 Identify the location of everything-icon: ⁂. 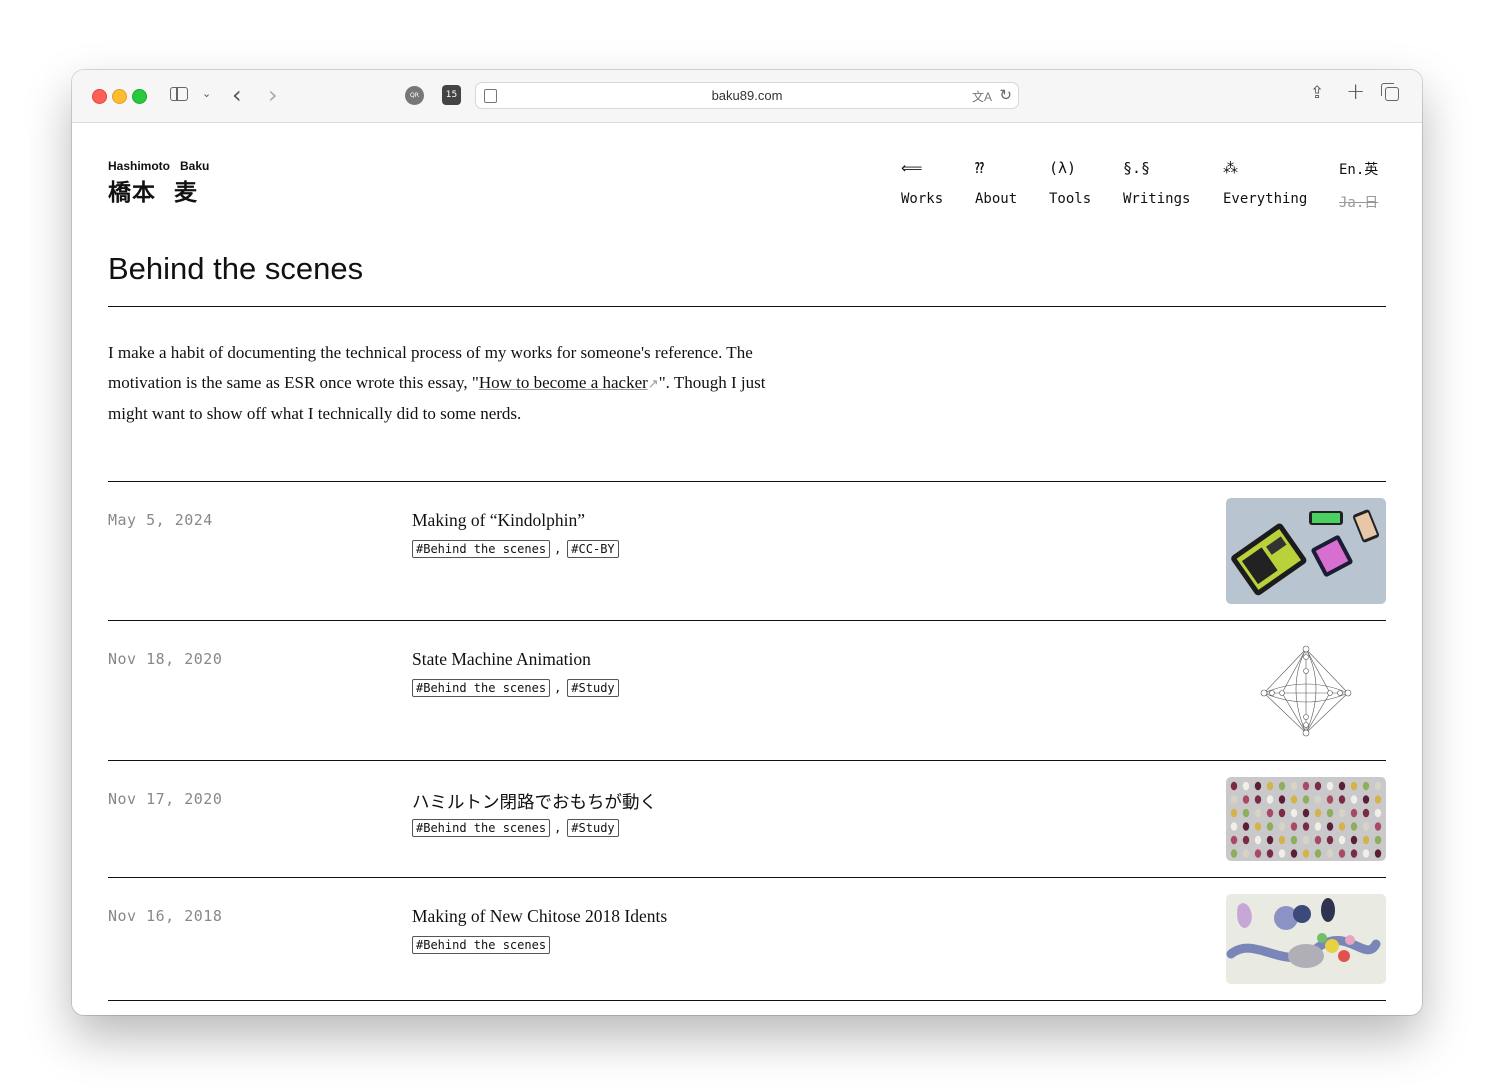
(1230, 168).